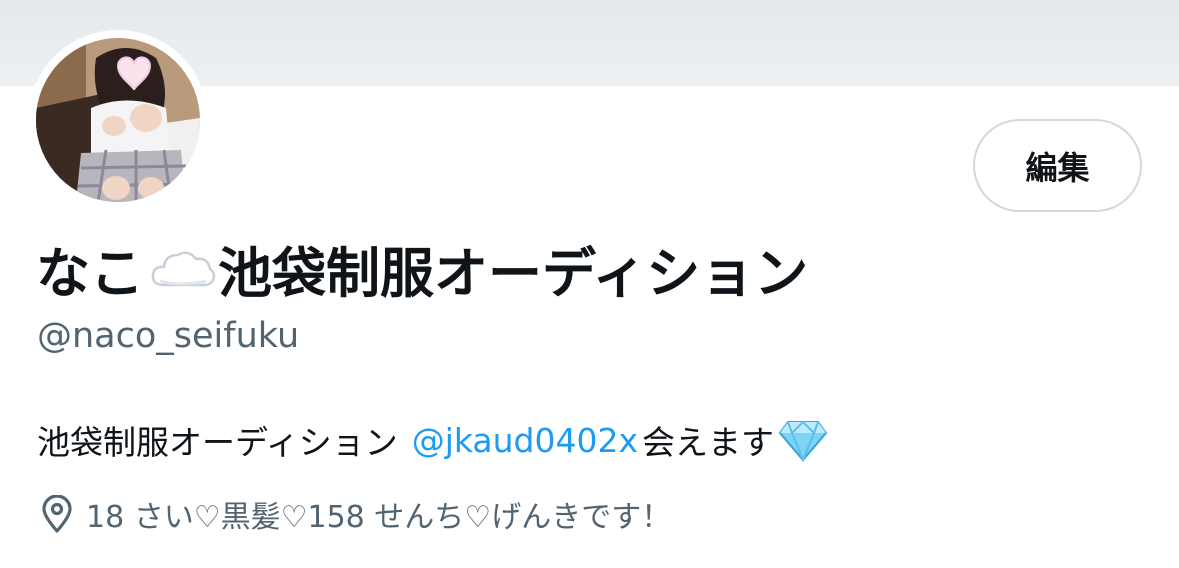 The height and width of the screenshot is (568, 1179). Describe the element at coordinates (708, 442) in the screenshot. I see `bio-text-after: 会えます` at that location.